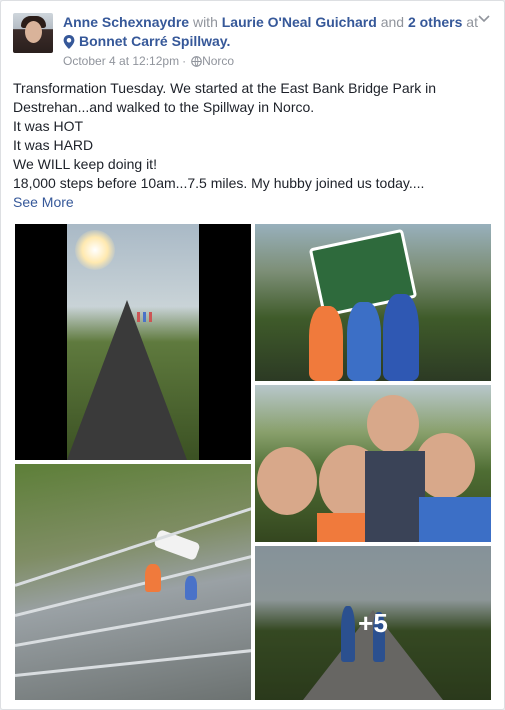 The height and width of the screenshot is (710, 505). Describe the element at coordinates (435, 22) in the screenshot. I see `others-link: 2 others` at that location.